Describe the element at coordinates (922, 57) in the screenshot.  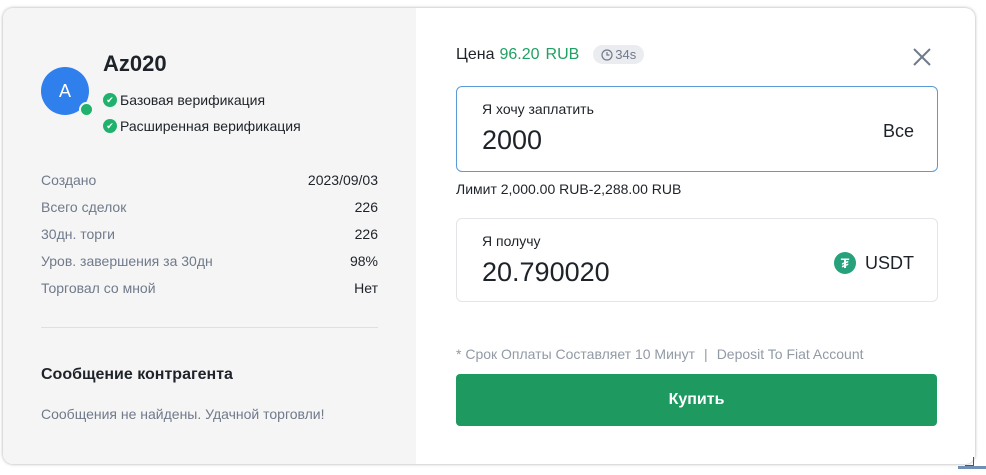
I see `close-icon` at that location.